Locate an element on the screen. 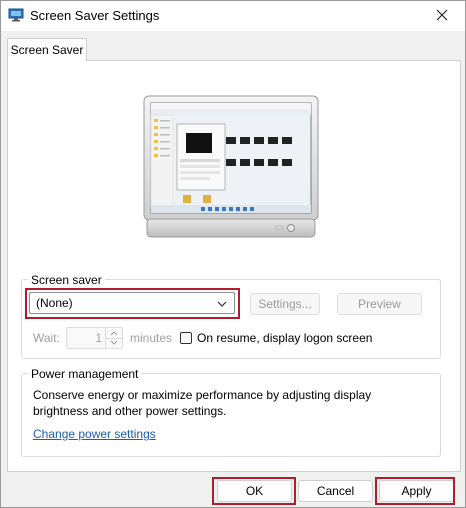 The image size is (466, 508). display-settings-icon is located at coordinates (16, 15).